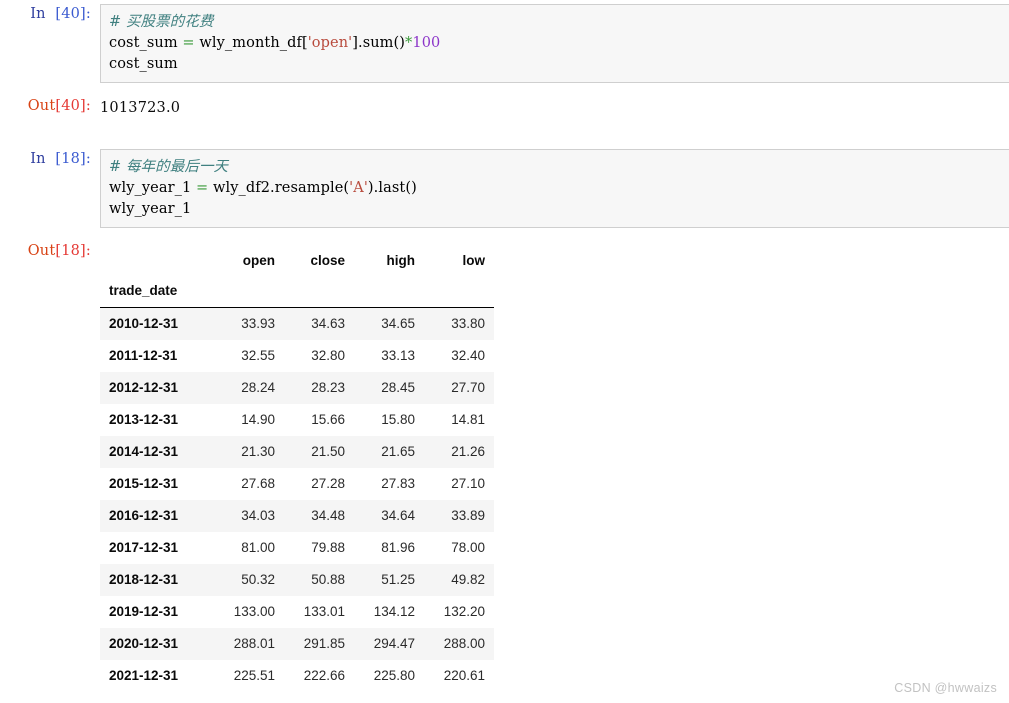 The width and height of the screenshot is (1009, 703). Describe the element at coordinates (297, 676) in the screenshot. I see `table-row: 2021-12-31 225.51 222.66 225.80 220.61` at that location.